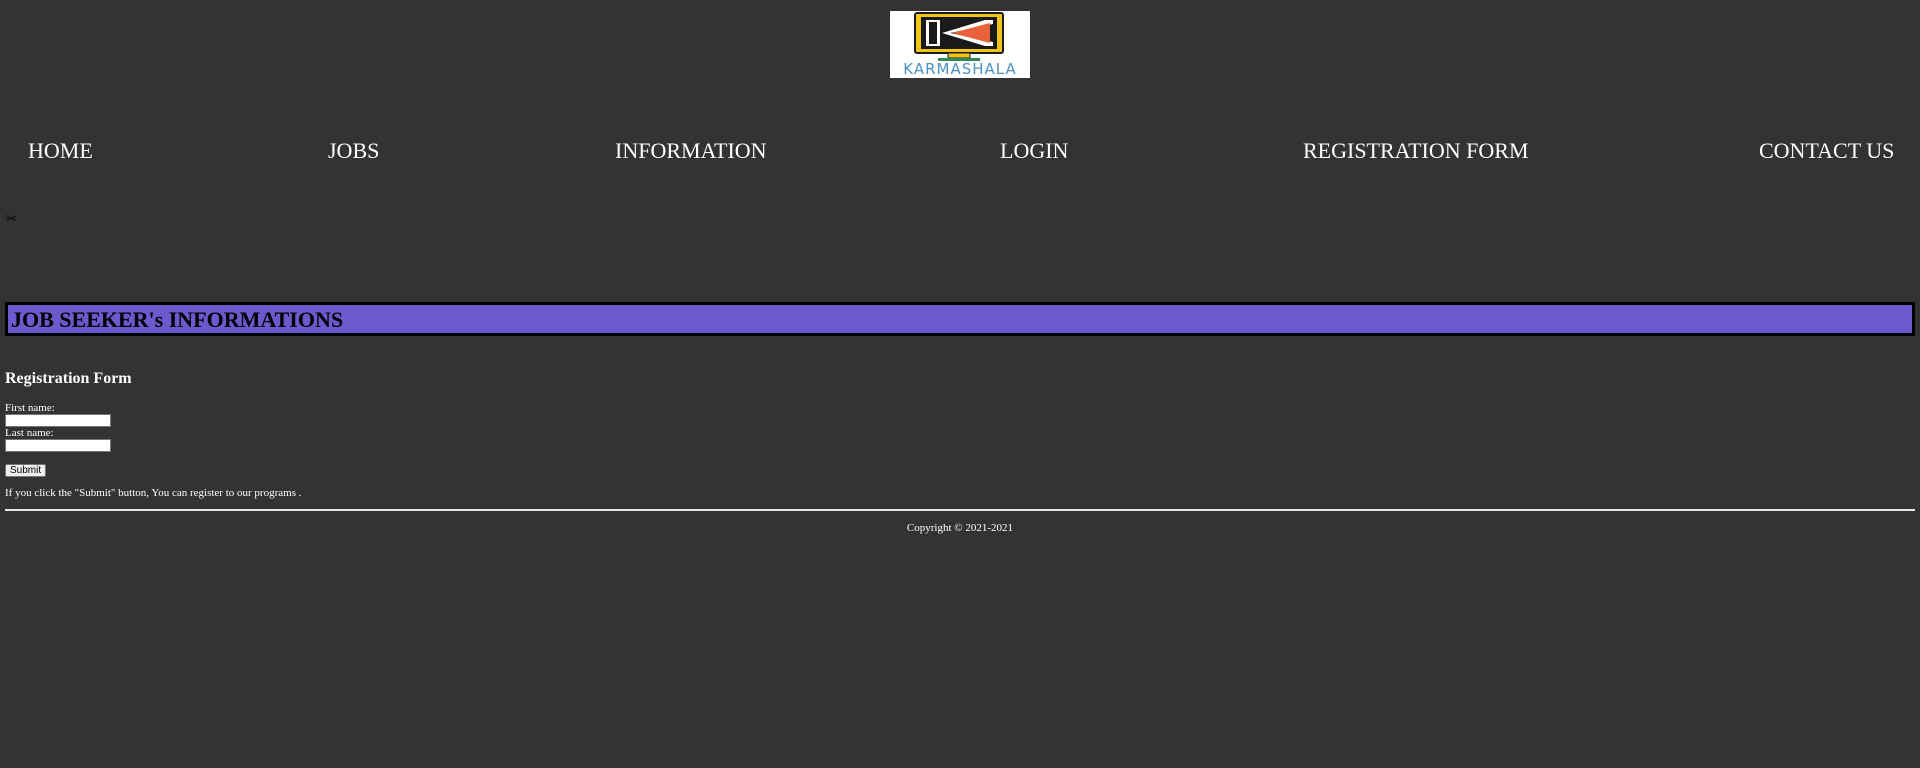 The image size is (1920, 768). What do you see at coordinates (960, 528) in the screenshot?
I see `copyright-text: Copyright © 2021-2021` at bounding box center [960, 528].